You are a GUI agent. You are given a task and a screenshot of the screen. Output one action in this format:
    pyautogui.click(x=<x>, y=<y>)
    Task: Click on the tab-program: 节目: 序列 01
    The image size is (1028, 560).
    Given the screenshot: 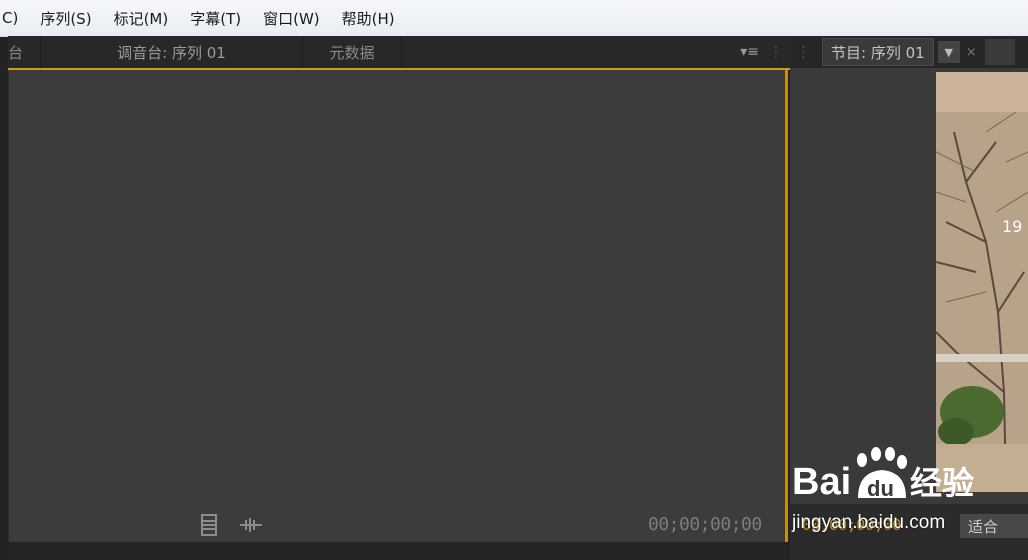 What is the action you would take?
    pyautogui.click(x=878, y=52)
    